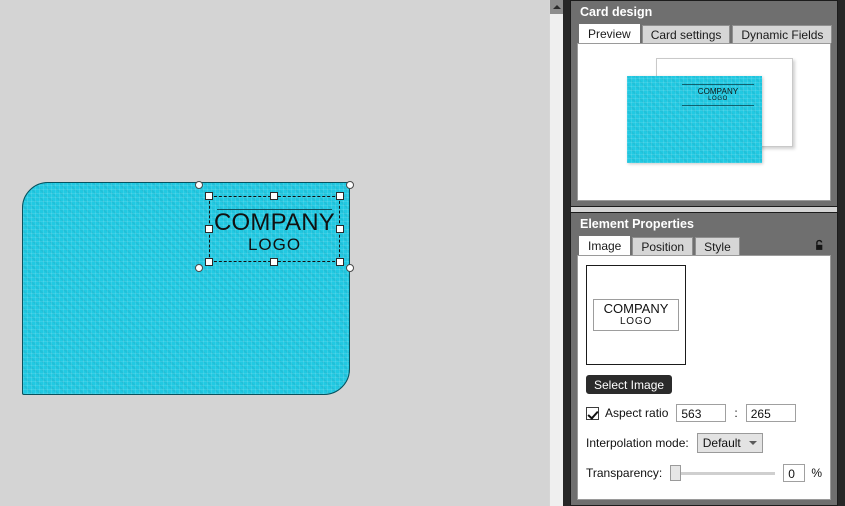 The width and height of the screenshot is (845, 506). I want to click on transparency-slider-thumb, so click(676, 473).